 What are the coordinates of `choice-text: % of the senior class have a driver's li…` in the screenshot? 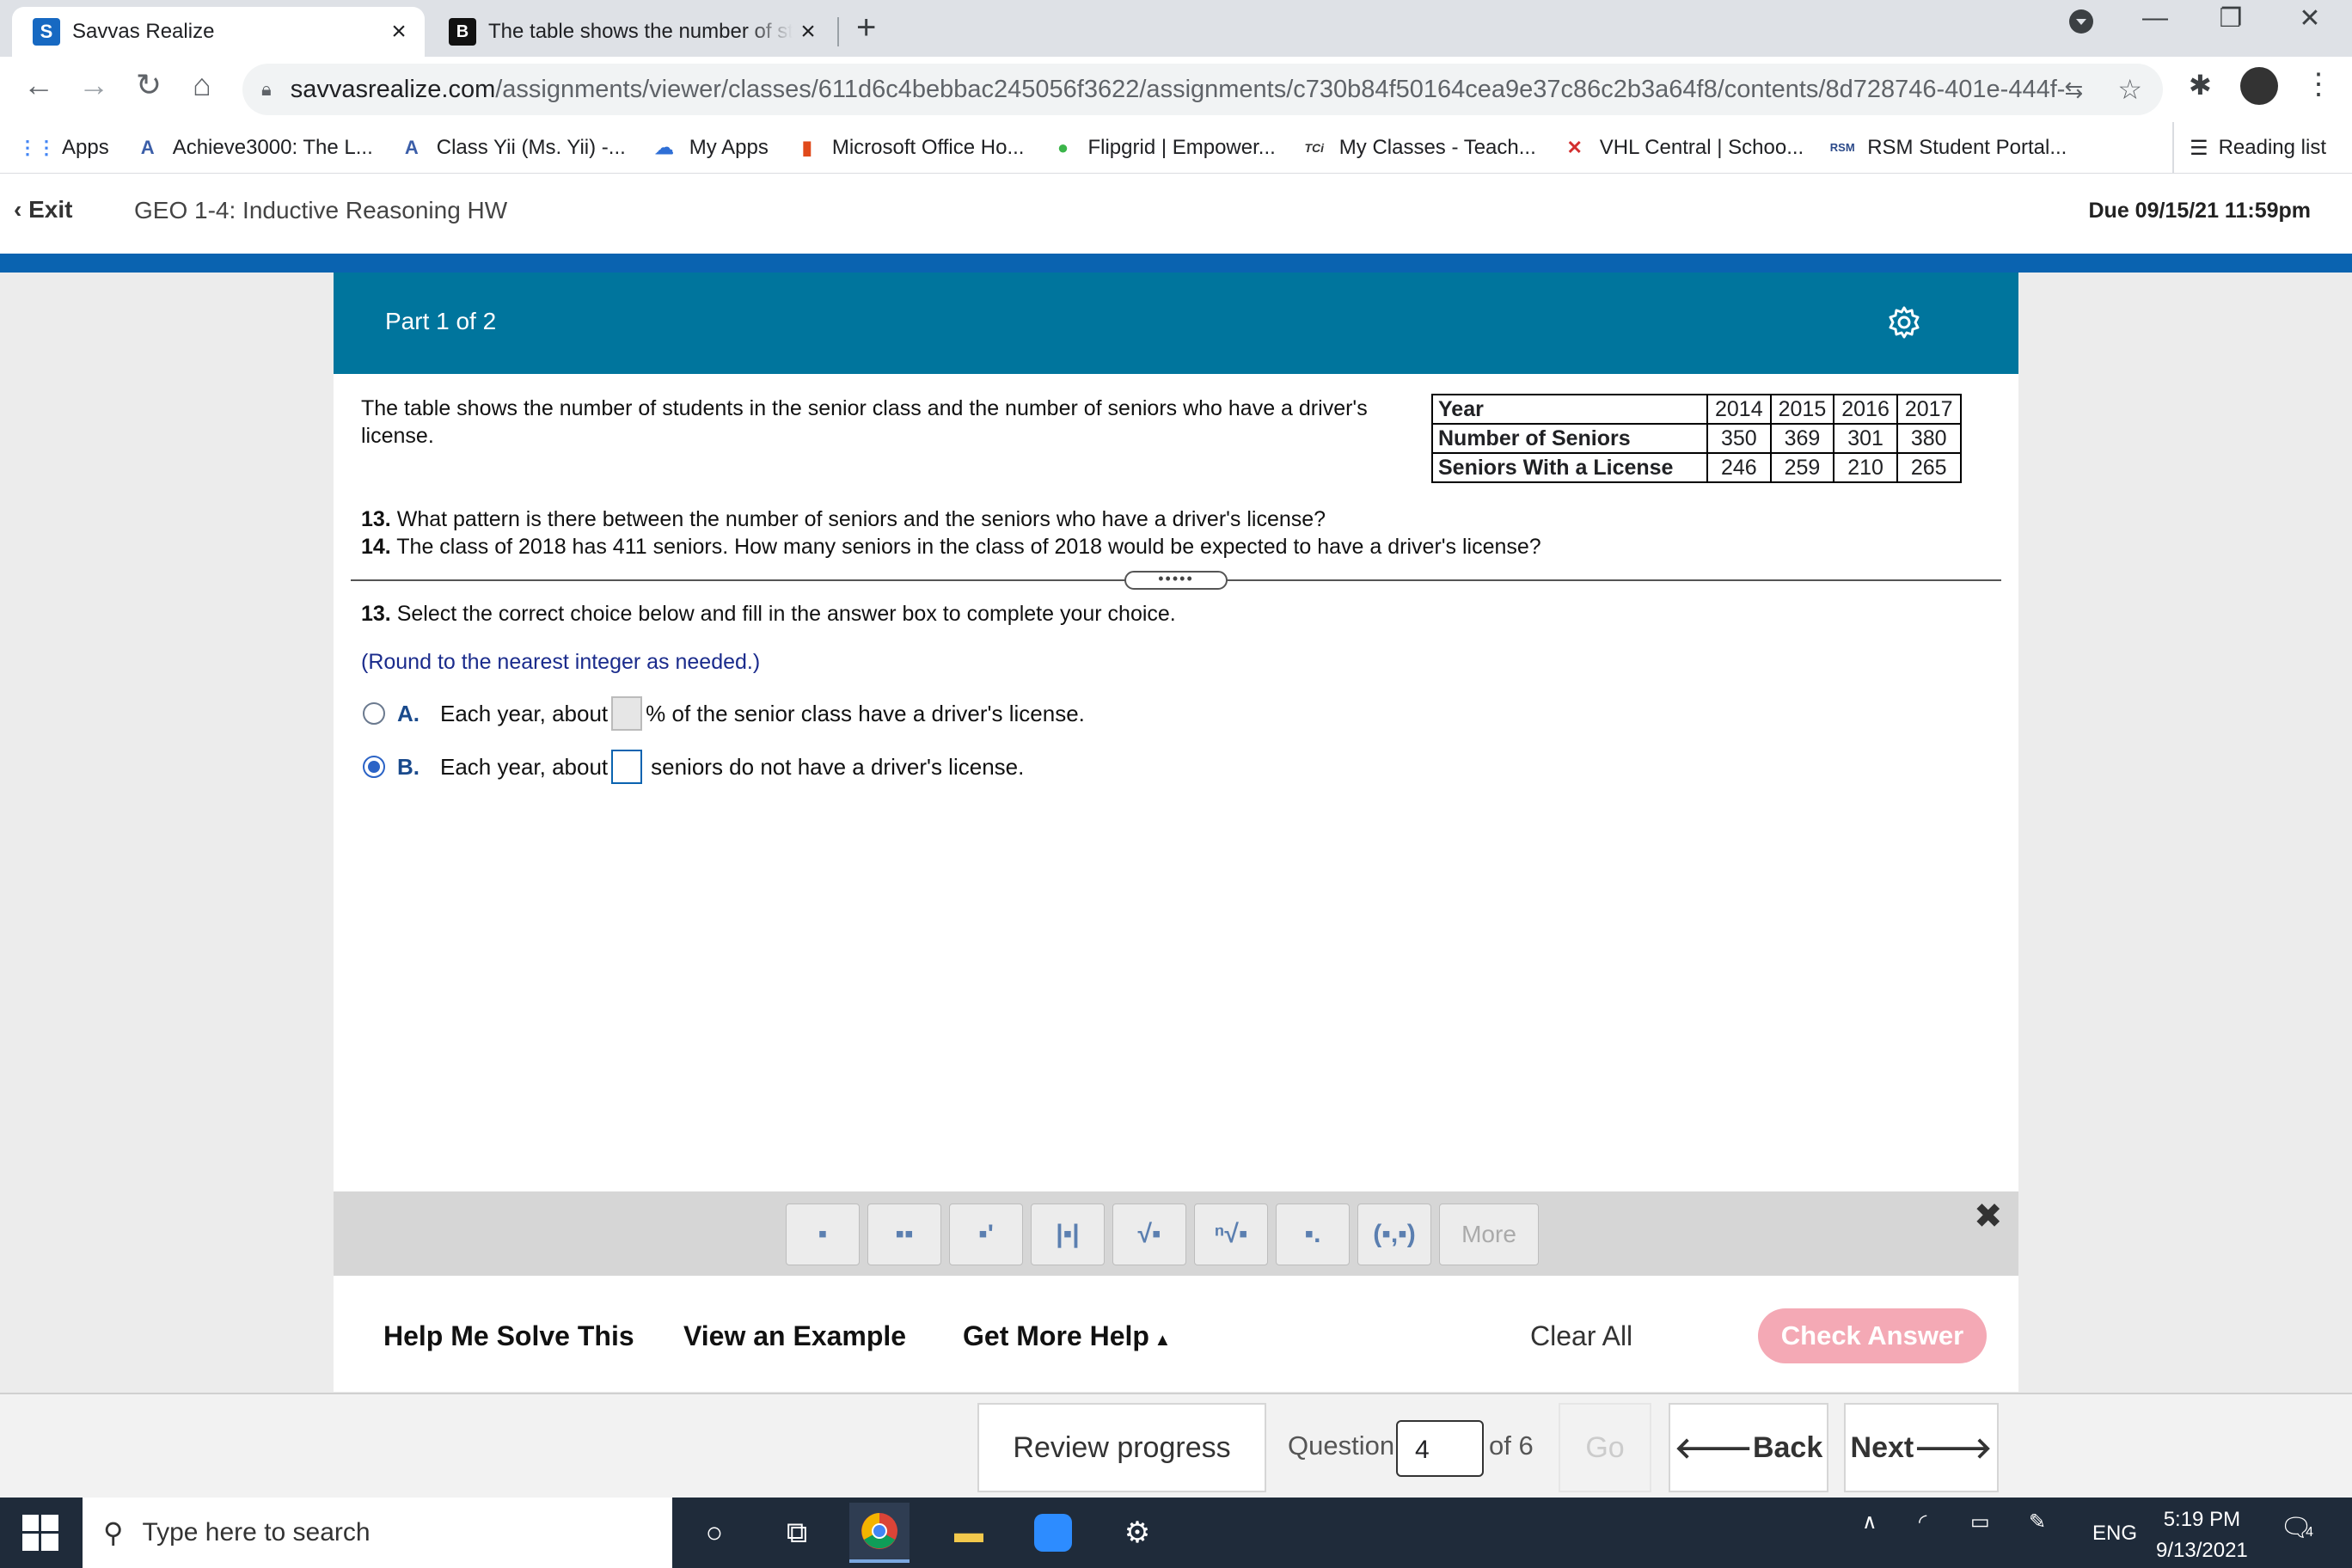 It's located at (865, 713).